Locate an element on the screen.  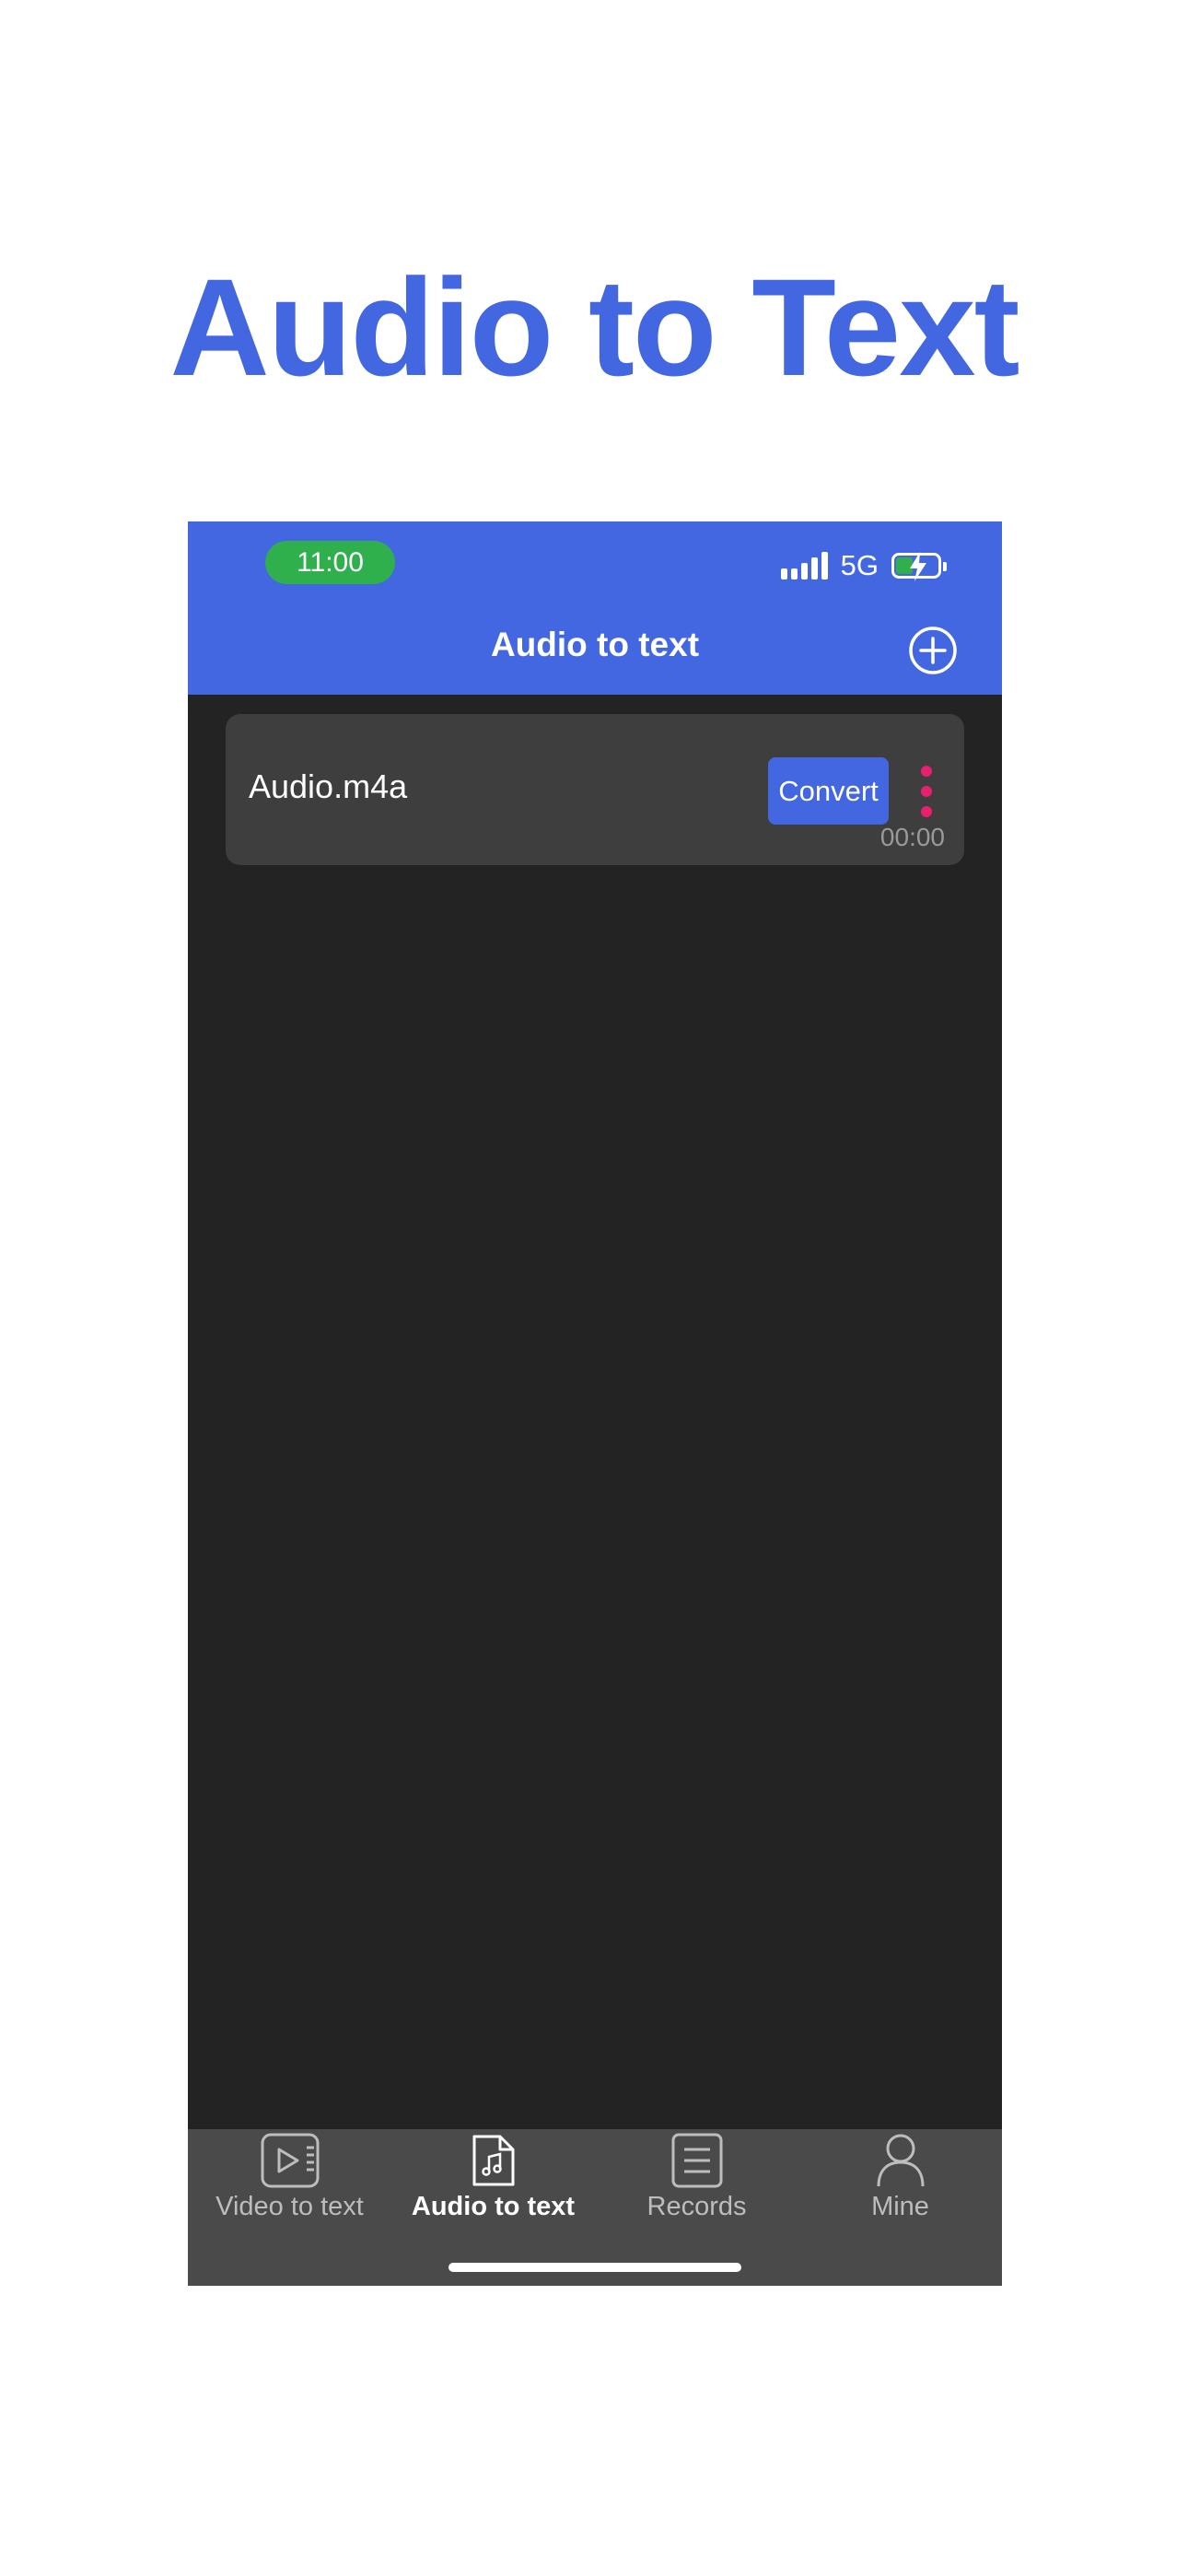
file-duration: 00:00 is located at coordinates (912, 837).